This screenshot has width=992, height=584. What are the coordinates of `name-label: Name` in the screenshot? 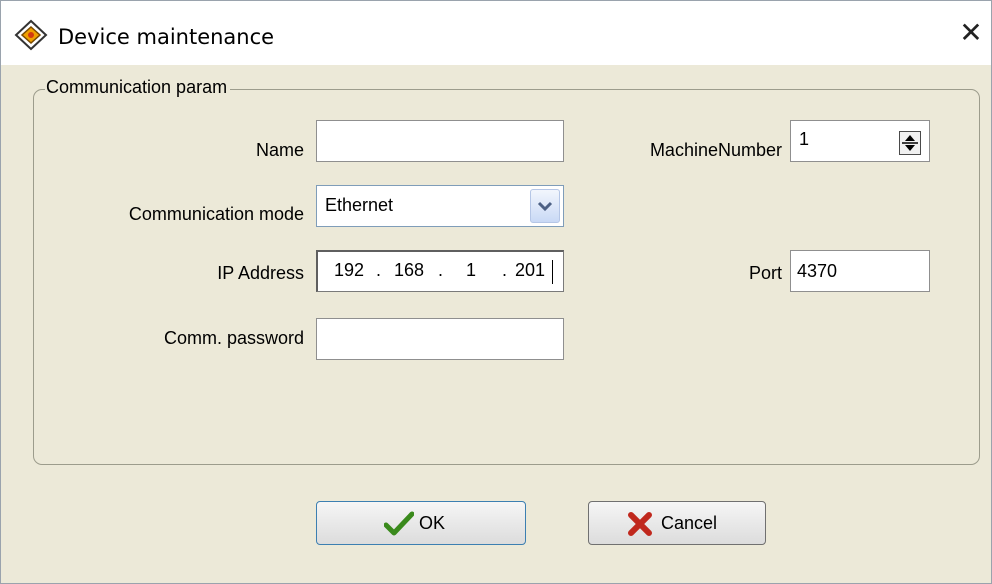 It's located at (279, 150).